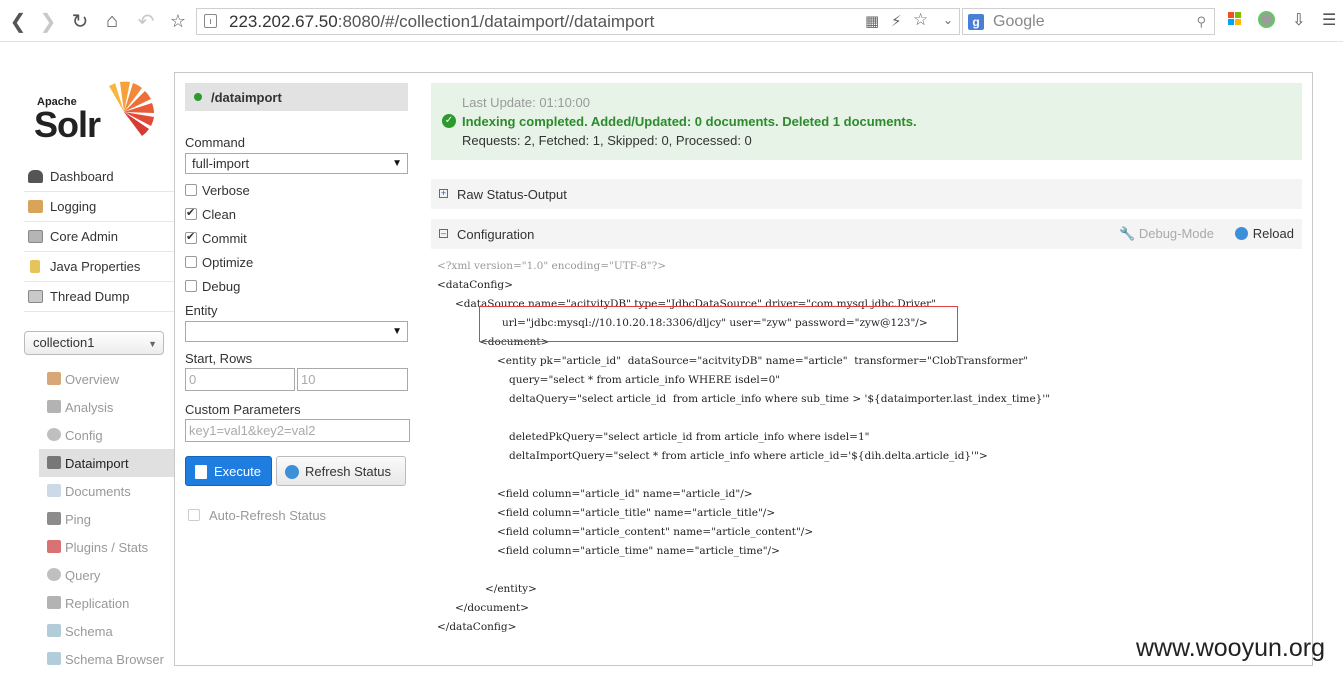 The image size is (1343, 677). I want to click on lightning-icon: ⚡, so click(896, 21).